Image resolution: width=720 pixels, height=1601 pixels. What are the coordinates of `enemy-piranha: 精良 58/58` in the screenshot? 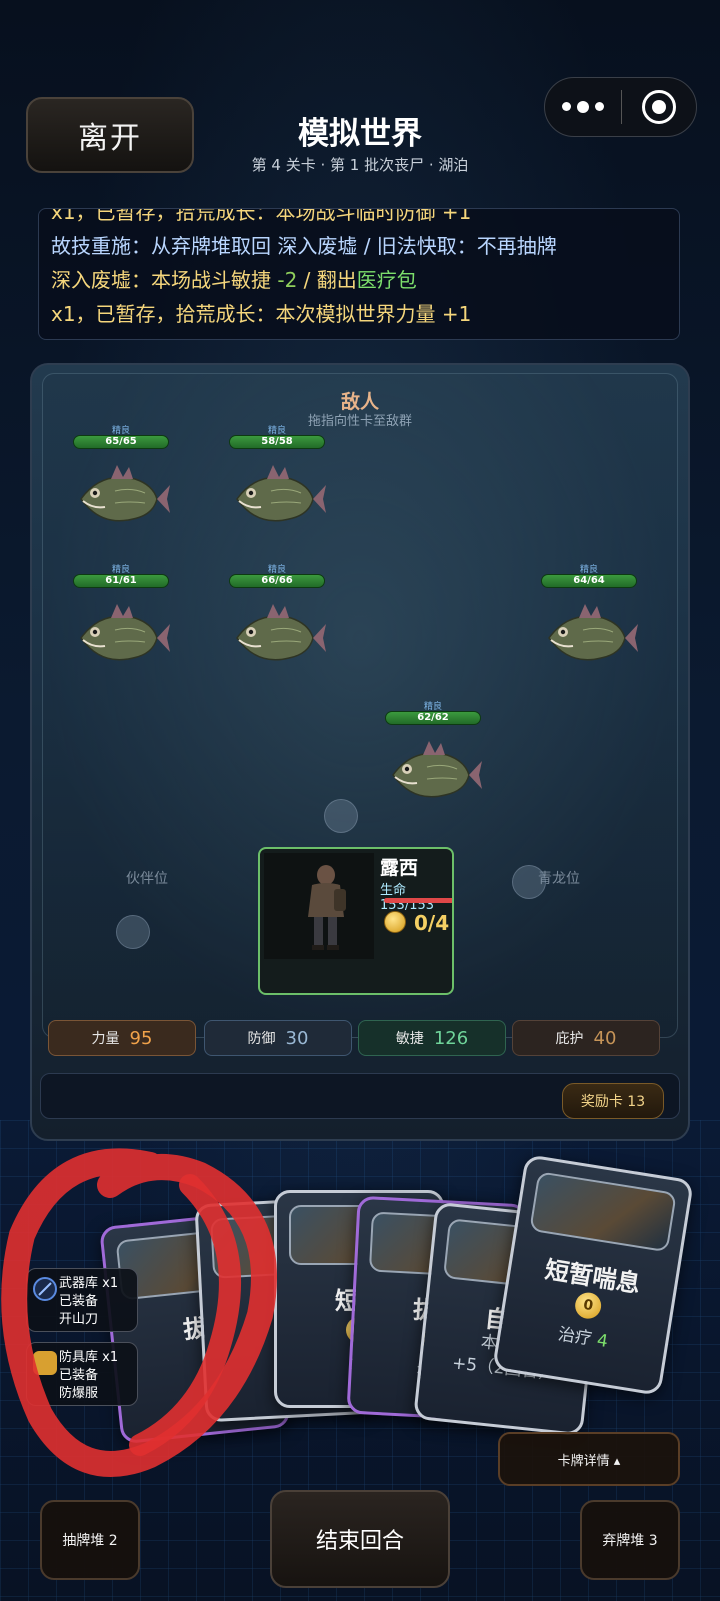 It's located at (277, 483).